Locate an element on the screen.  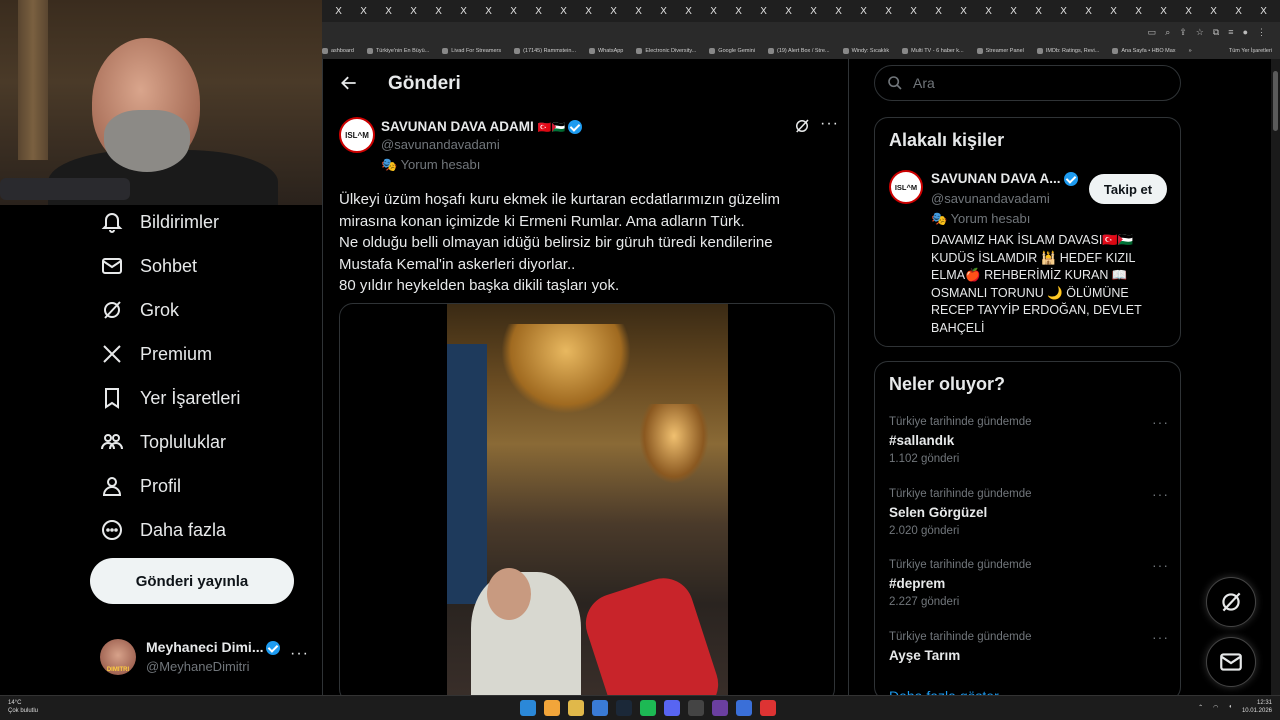
profile-icon: ● is located at coordinates (1245, 32).